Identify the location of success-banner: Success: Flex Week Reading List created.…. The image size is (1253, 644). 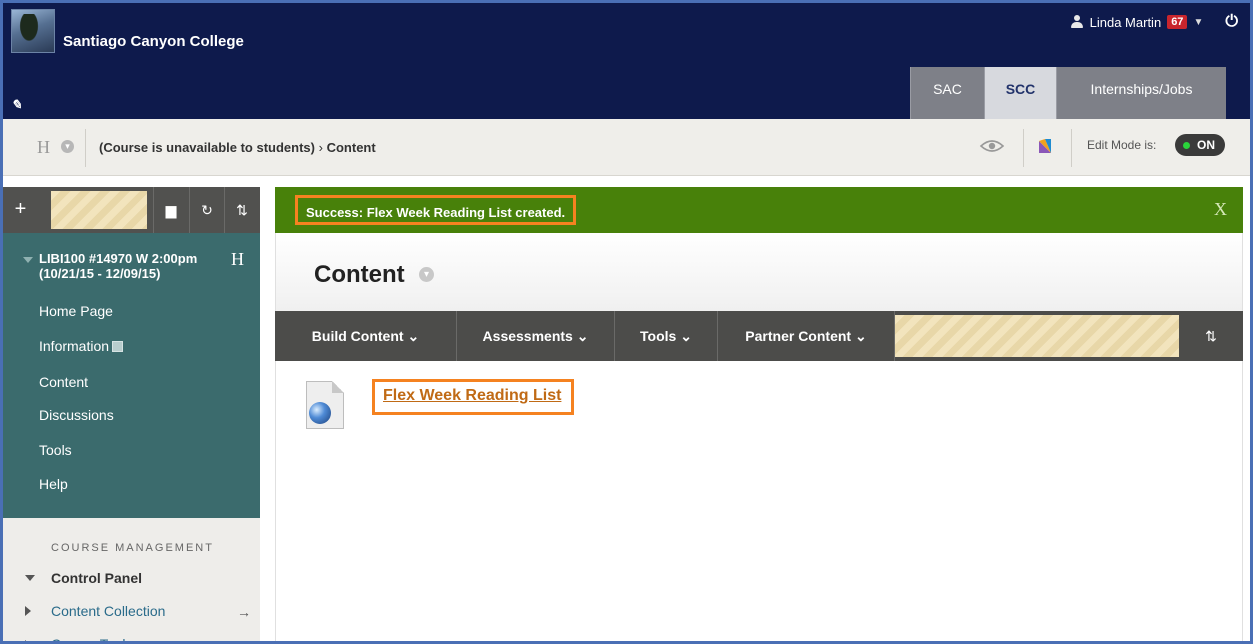
(759, 210).